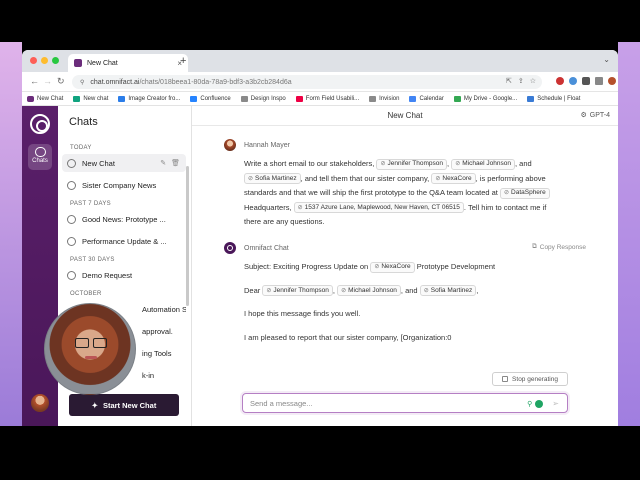 Image resolution: width=640 pixels, height=480 pixels. What do you see at coordinates (94, 405) in the screenshot?
I see `sparkle-icon: ✦` at bounding box center [94, 405].